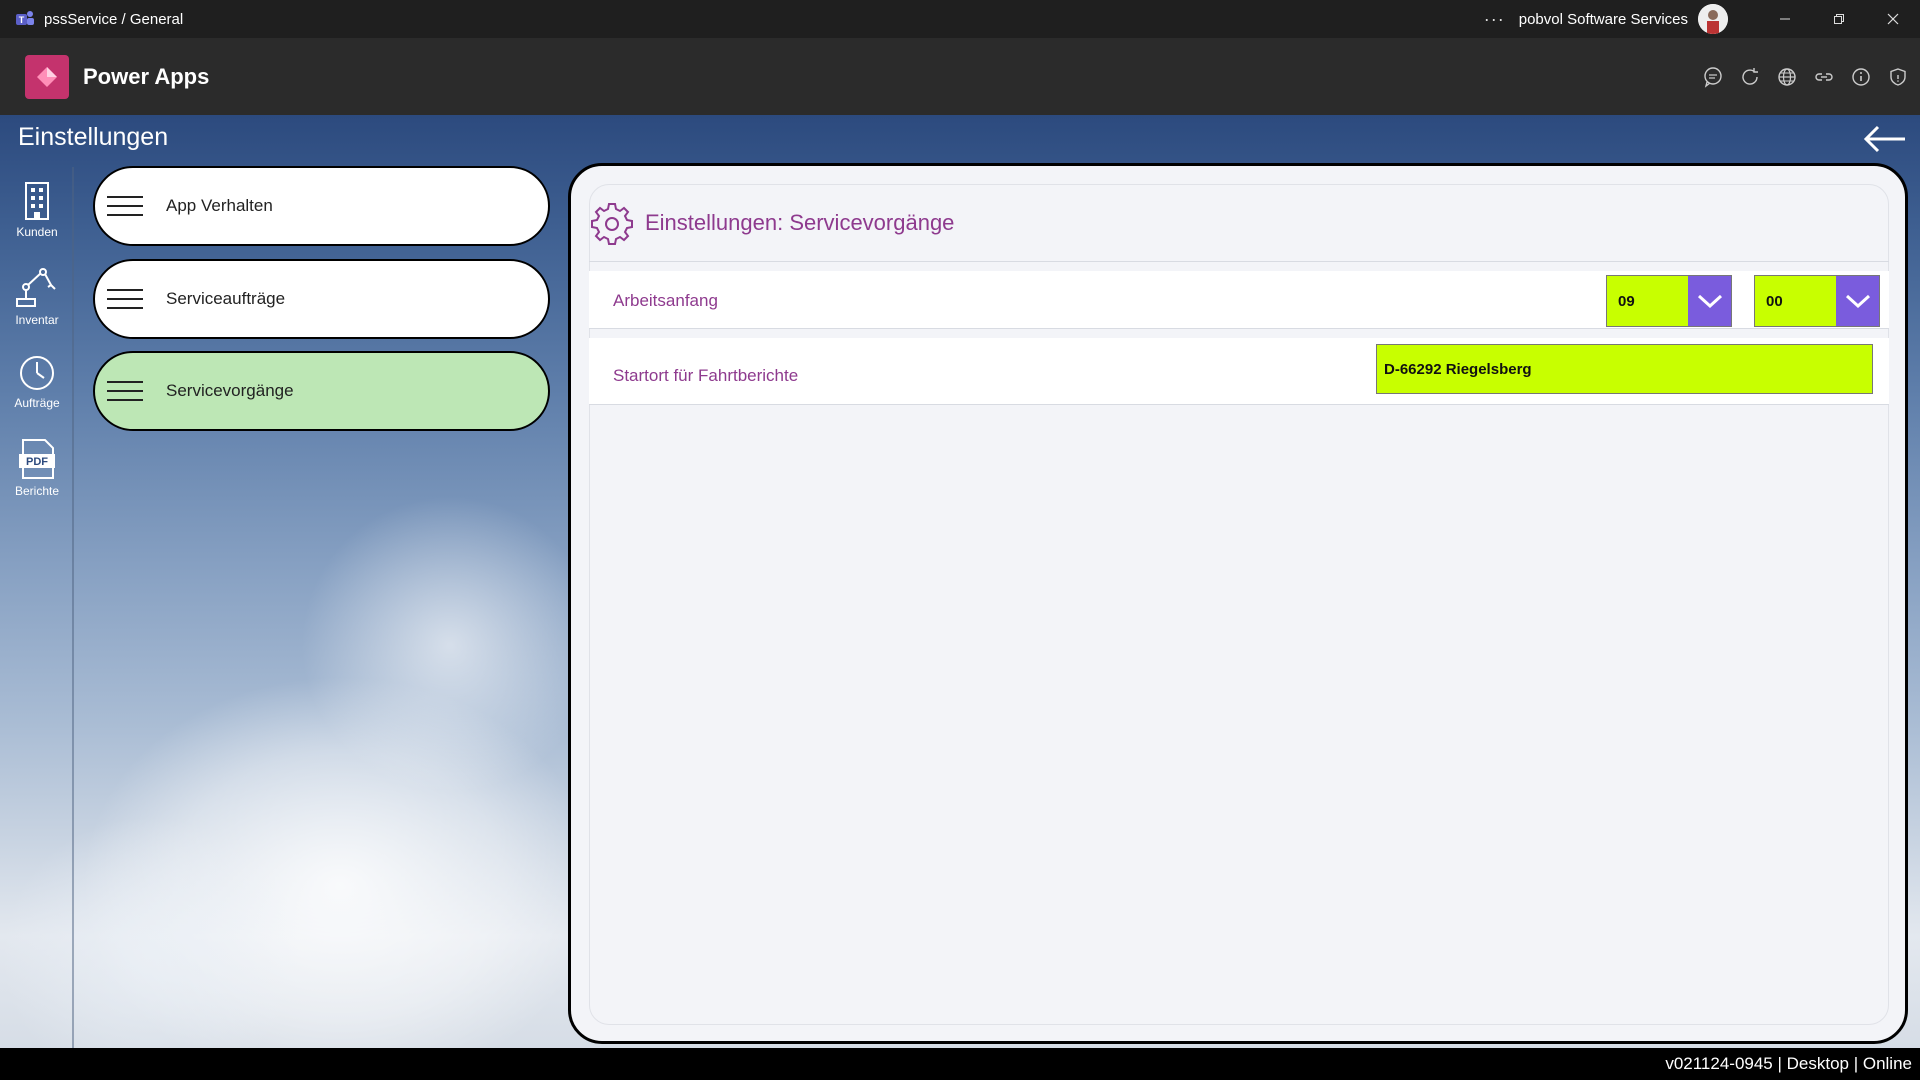  I want to click on window-title: pssService / General, so click(114, 19).